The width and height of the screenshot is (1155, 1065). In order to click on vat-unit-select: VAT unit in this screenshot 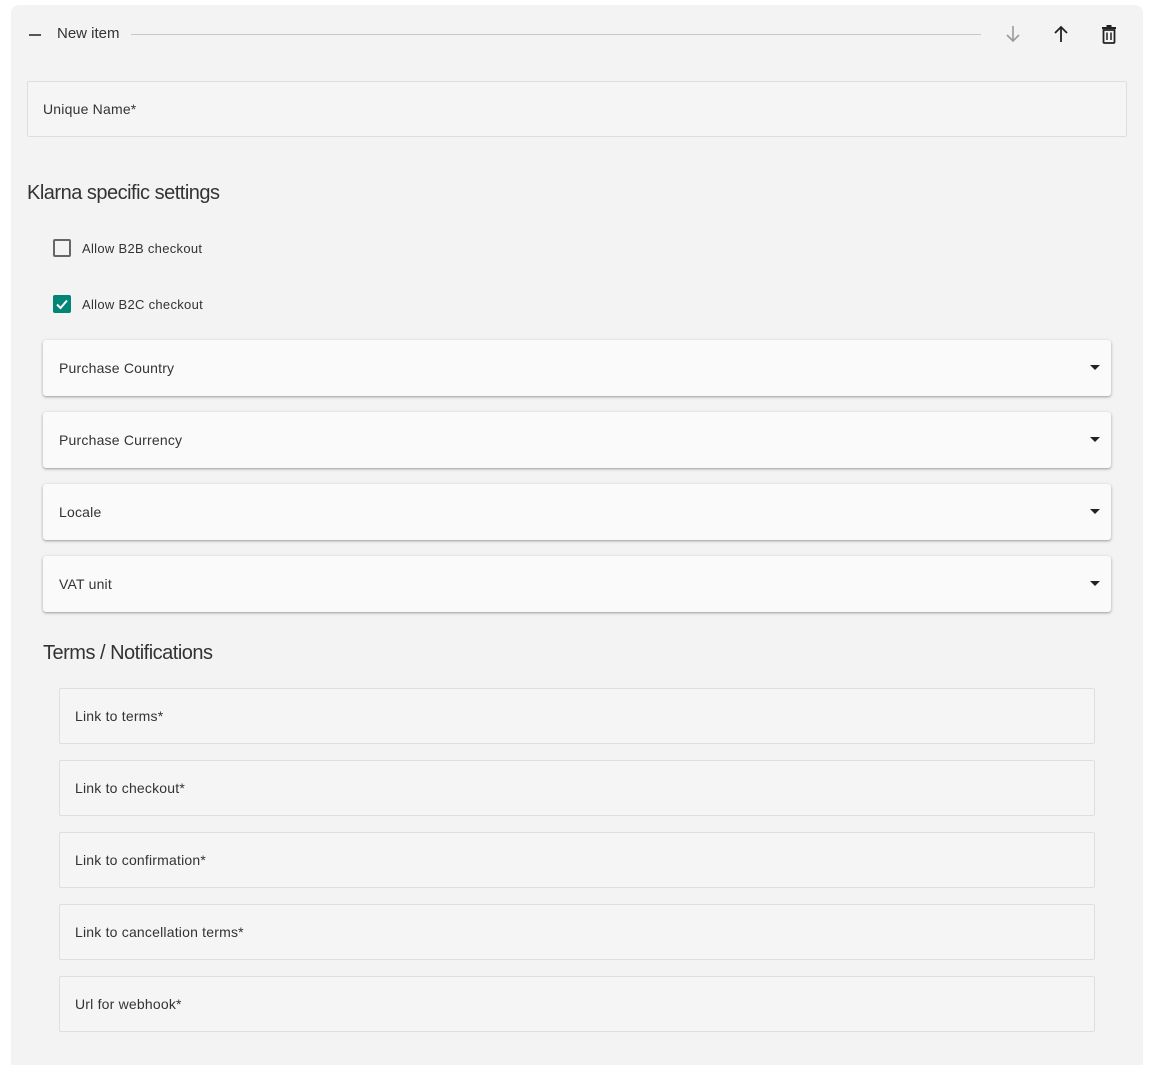, I will do `click(577, 584)`.